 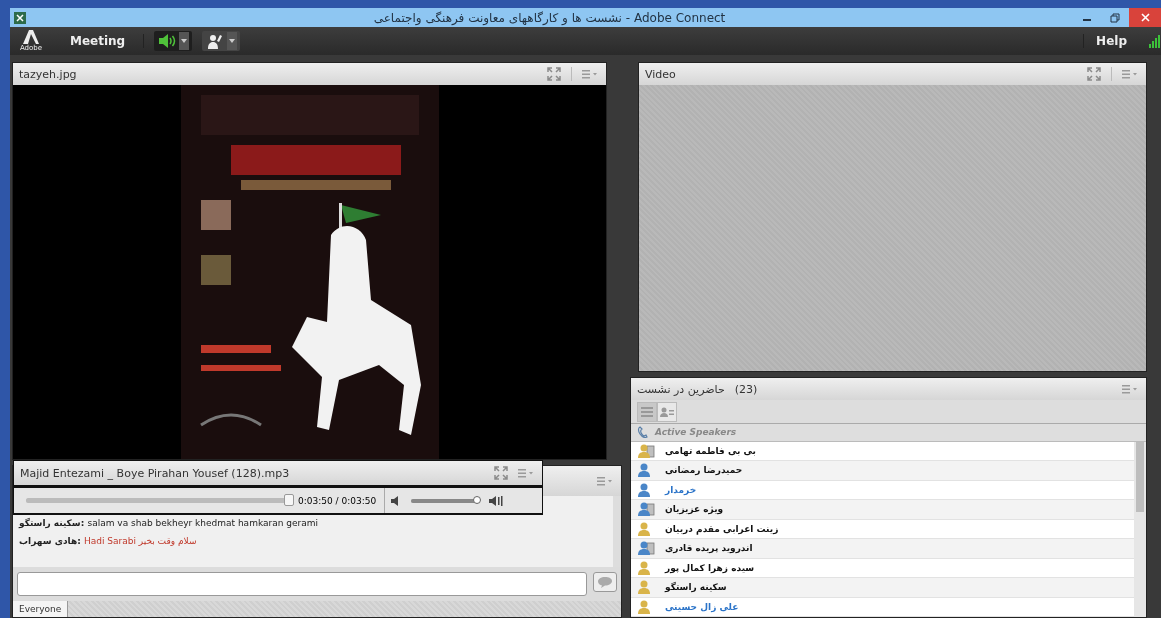 I want to click on speaker-icon, so click(x=167, y=41).